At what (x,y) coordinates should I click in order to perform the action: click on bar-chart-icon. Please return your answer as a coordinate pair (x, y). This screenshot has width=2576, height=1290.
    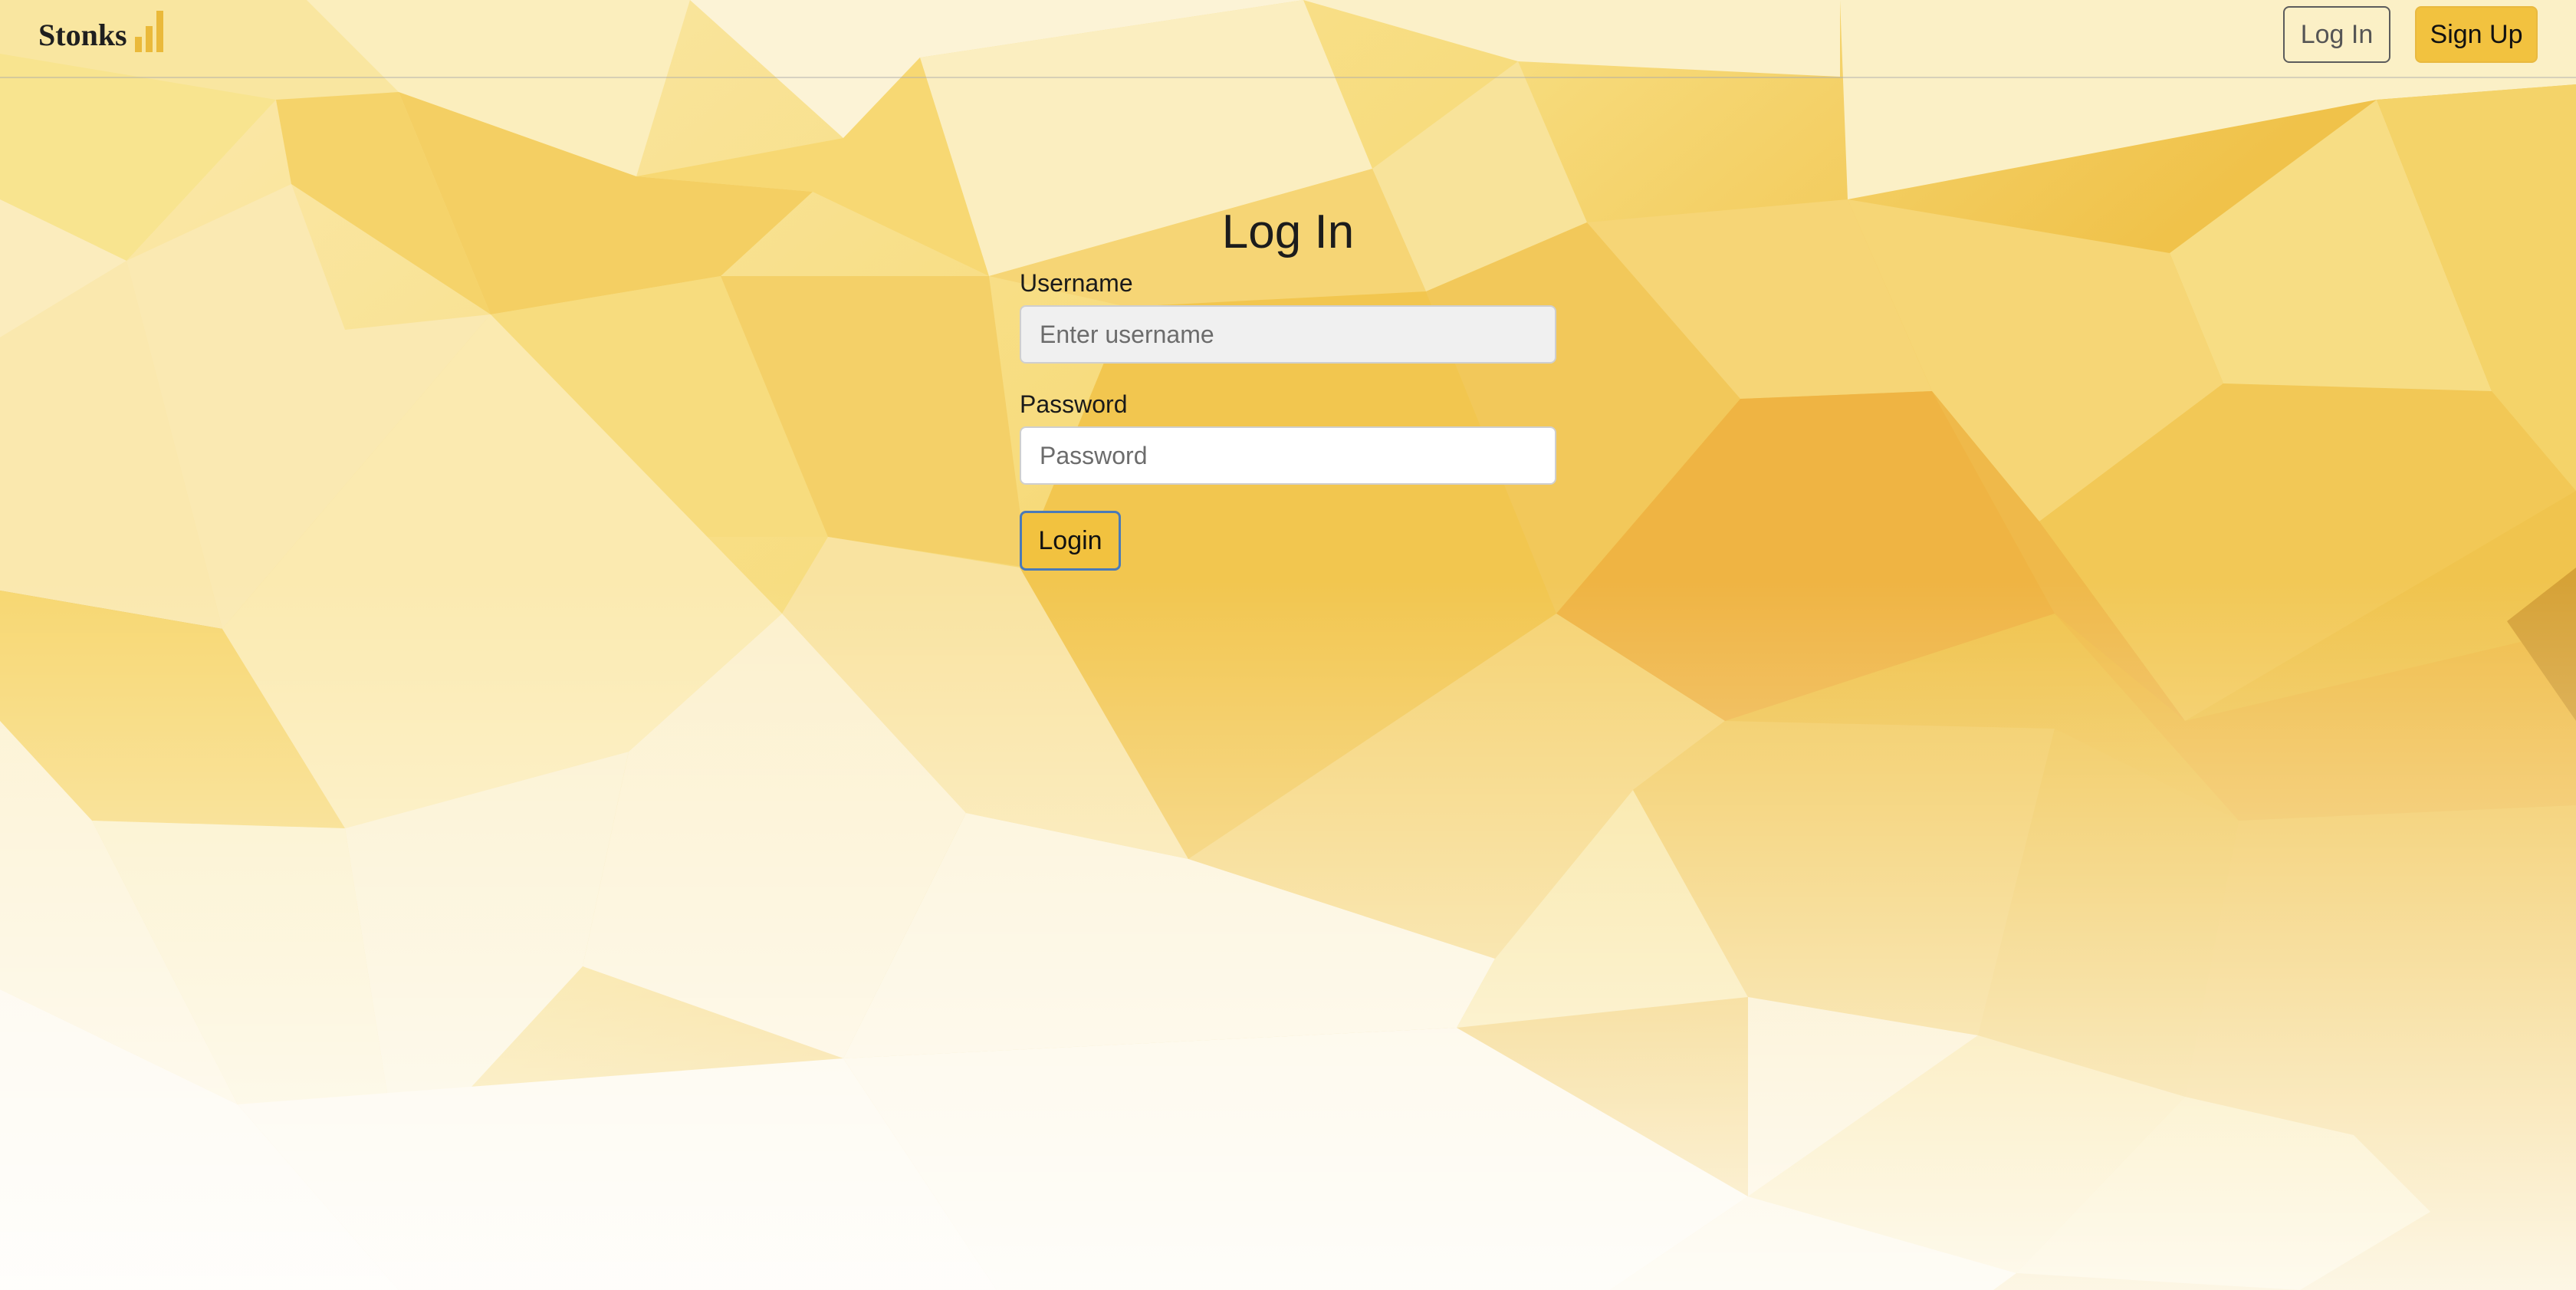
    Looking at the image, I should click on (149, 32).